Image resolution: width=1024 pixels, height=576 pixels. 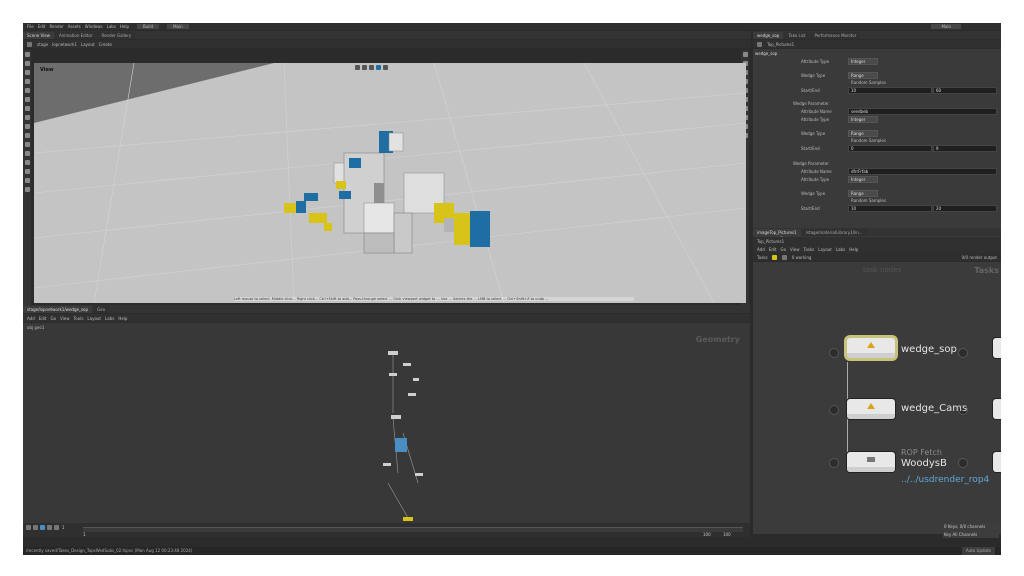 I want to click on node-rop-fetch, so click(x=871, y=462).